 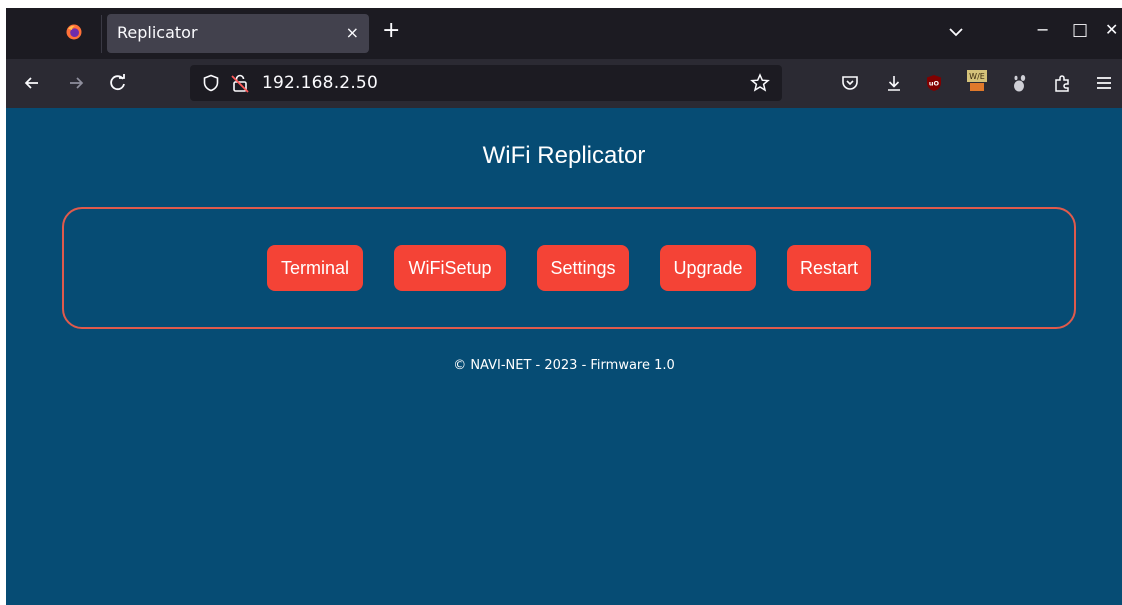 I want to click on reload-icon, so click(x=118, y=83).